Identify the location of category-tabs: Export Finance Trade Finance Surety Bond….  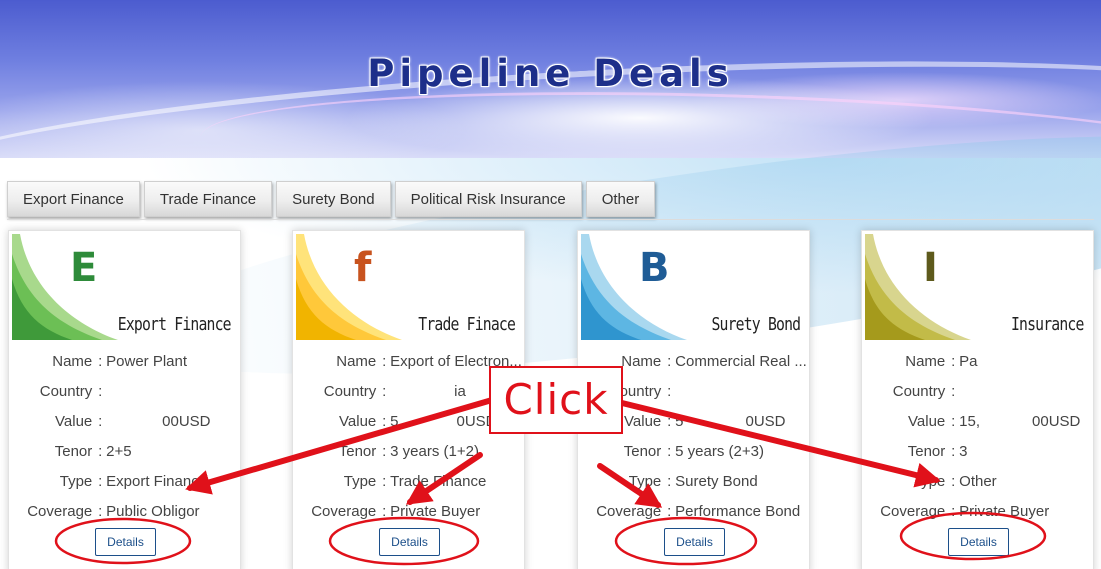
(331, 199).